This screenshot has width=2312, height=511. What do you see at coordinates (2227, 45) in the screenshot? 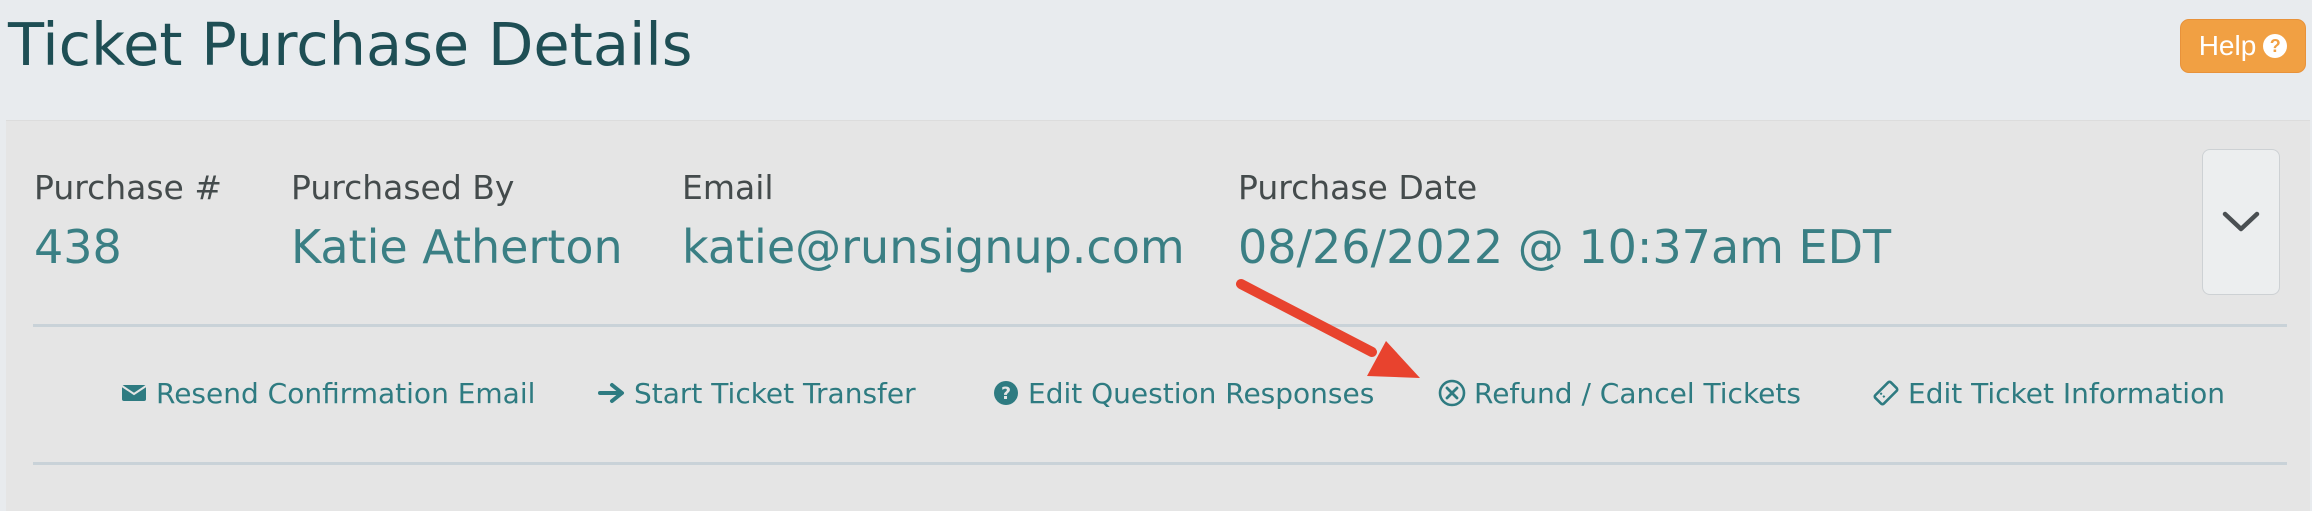
I see `help-label: Help` at bounding box center [2227, 45].